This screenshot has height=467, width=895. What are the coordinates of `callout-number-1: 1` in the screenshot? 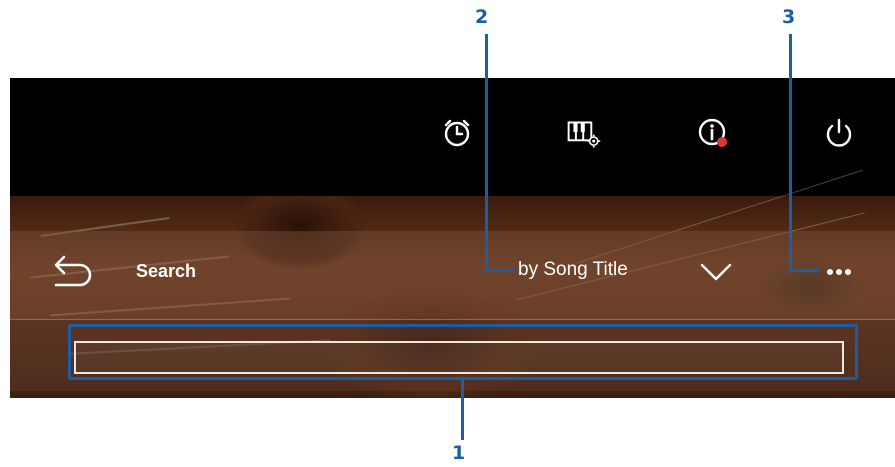 It's located at (459, 453).